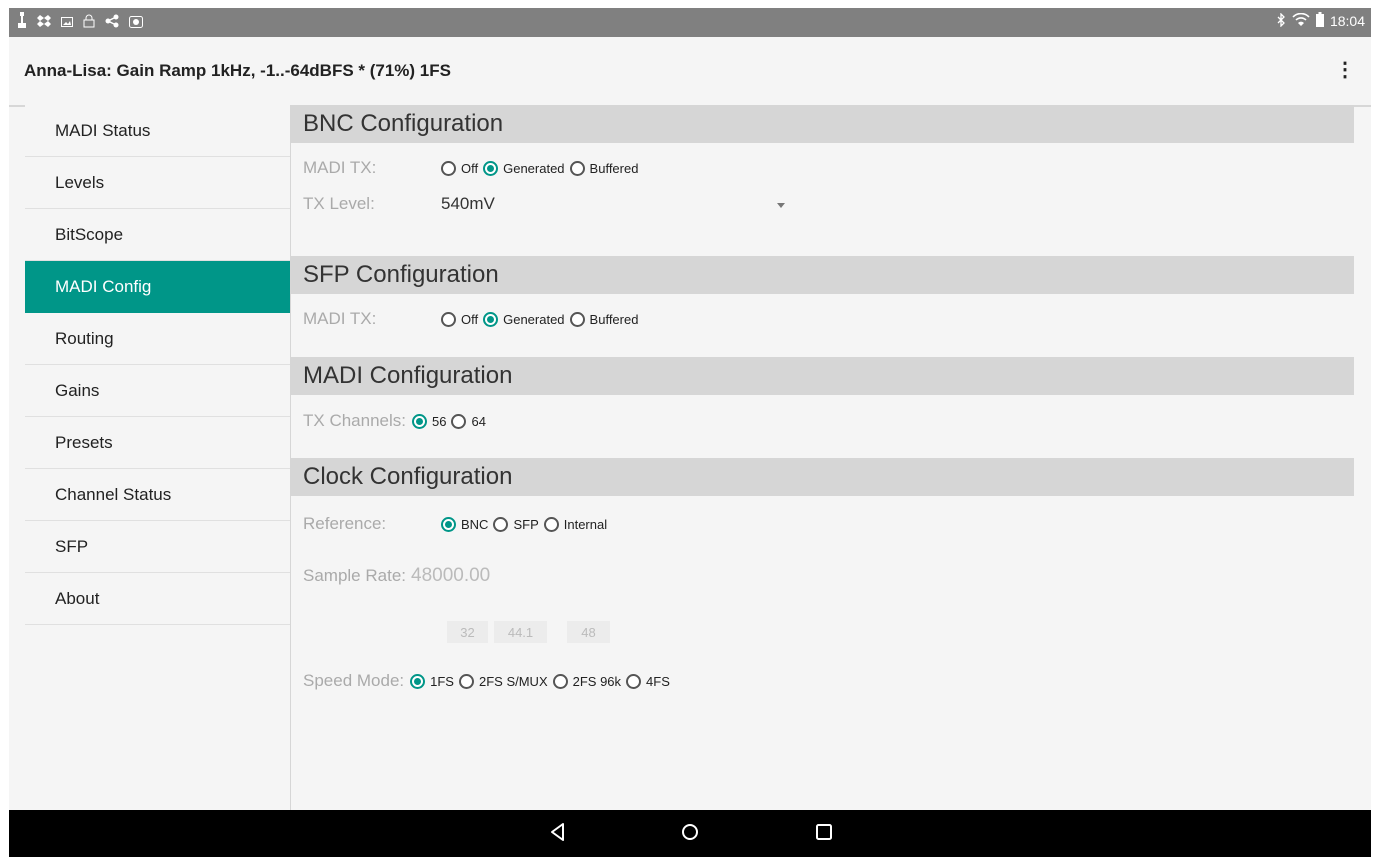  I want to click on bnc-madi-tx-label: MADI TX:, so click(340, 167).